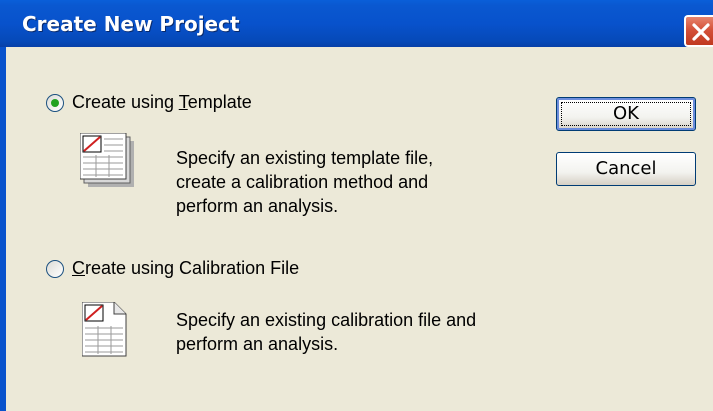 The image size is (713, 411). I want to click on calibration-description-line: perform an analysis., so click(257, 344).